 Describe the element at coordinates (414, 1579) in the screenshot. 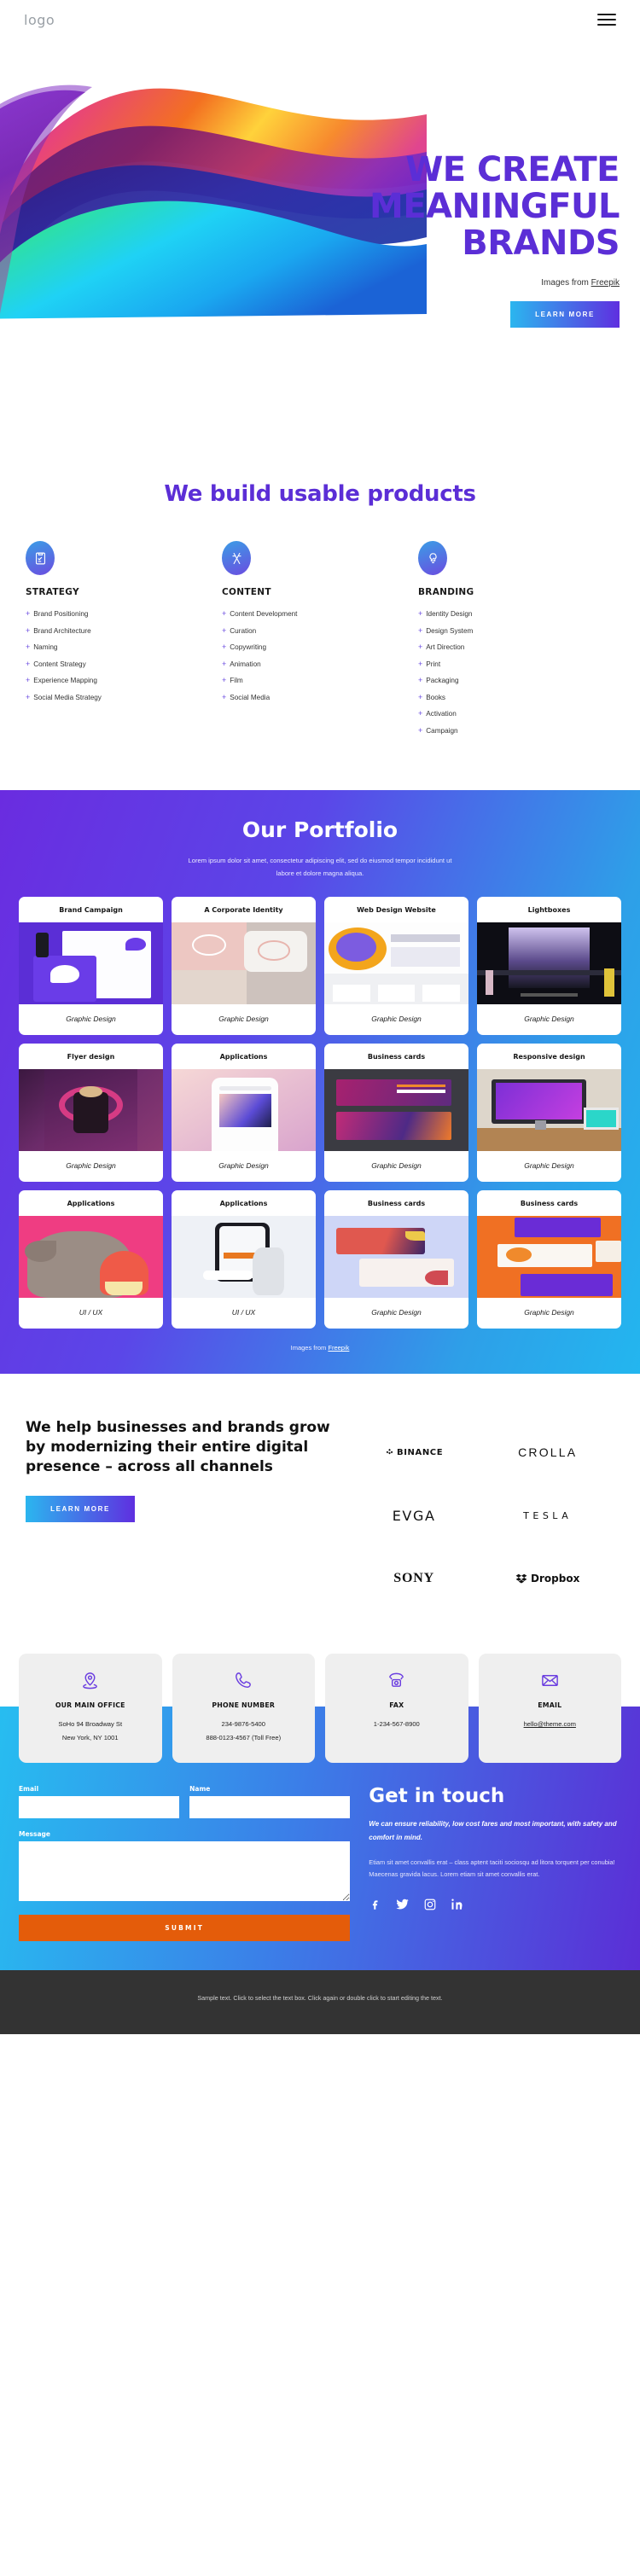

I see `client-logo-sony: SONY` at that location.